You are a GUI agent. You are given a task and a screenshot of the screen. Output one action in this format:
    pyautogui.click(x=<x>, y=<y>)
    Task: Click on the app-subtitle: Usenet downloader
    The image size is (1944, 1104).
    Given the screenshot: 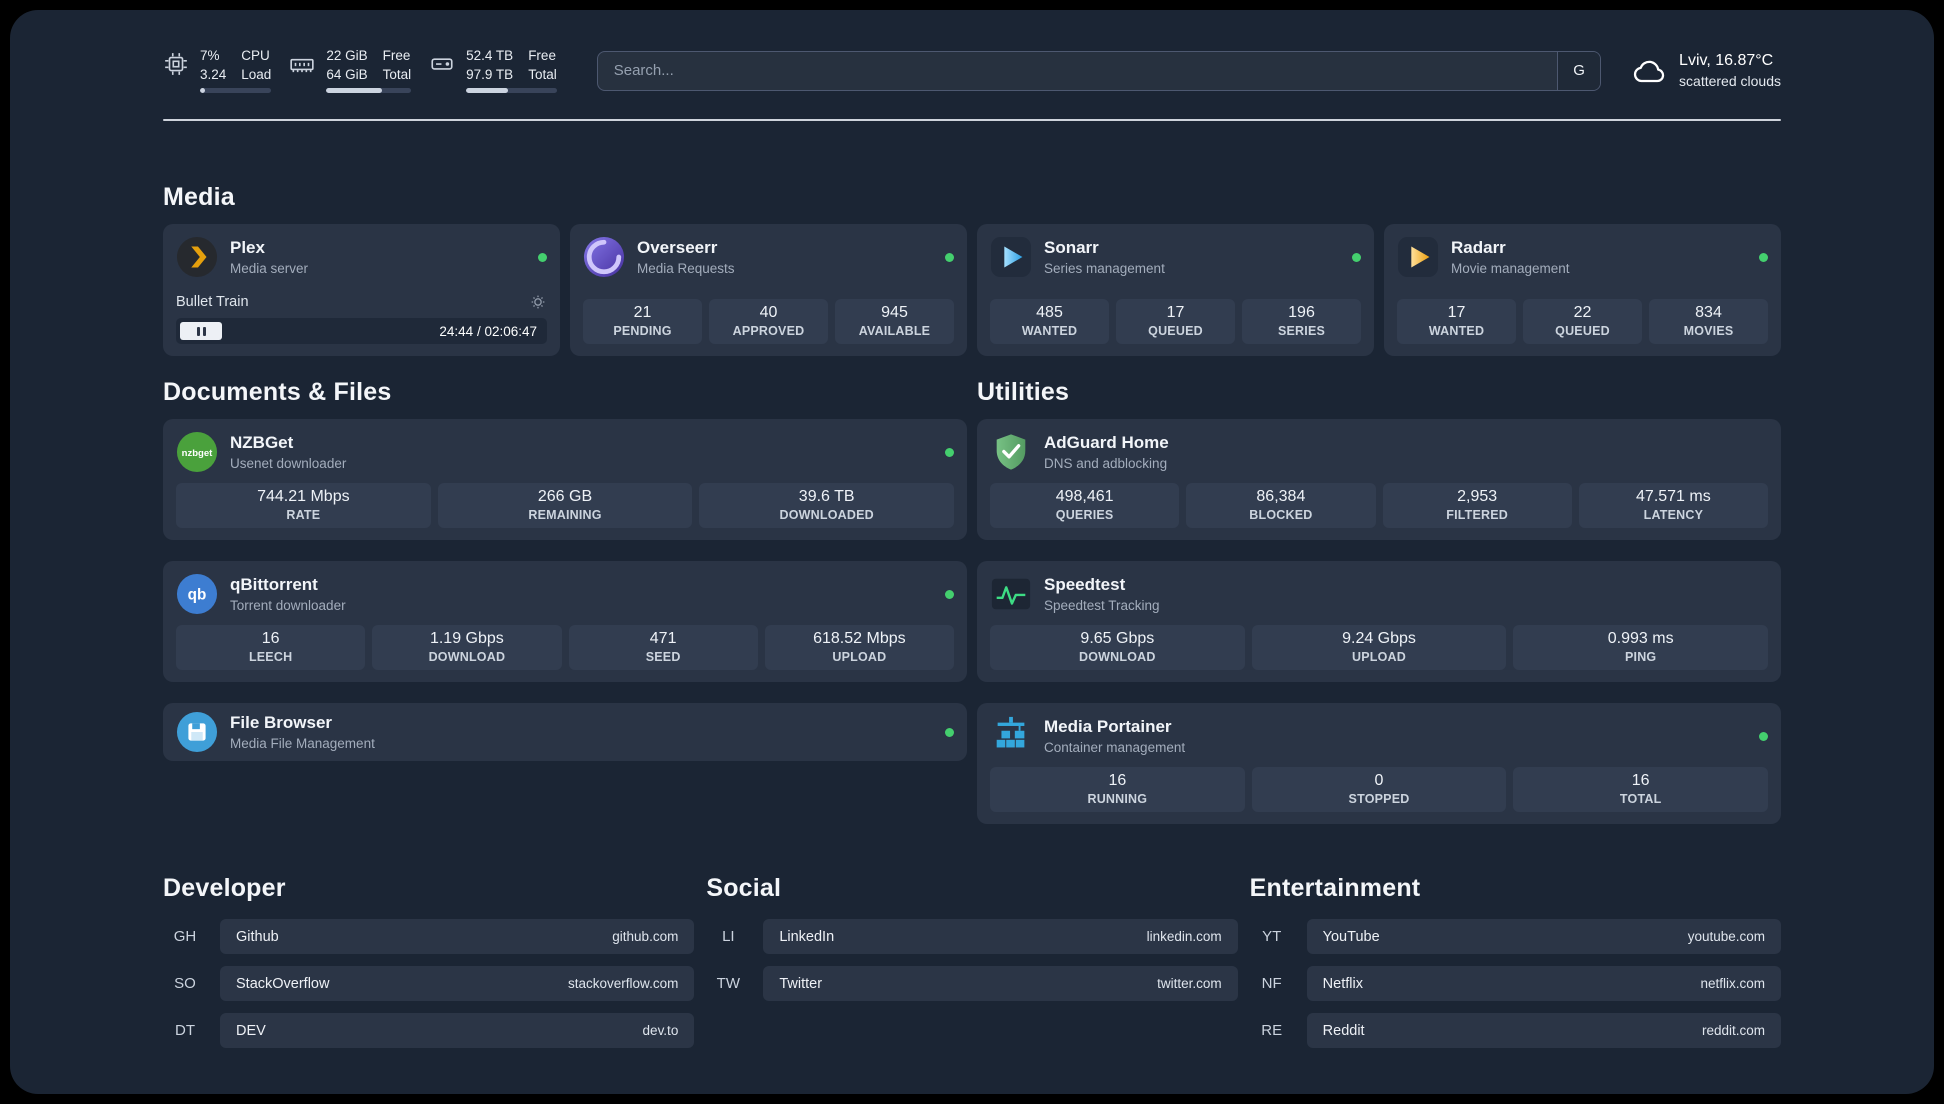 What is the action you would take?
    pyautogui.click(x=288, y=463)
    